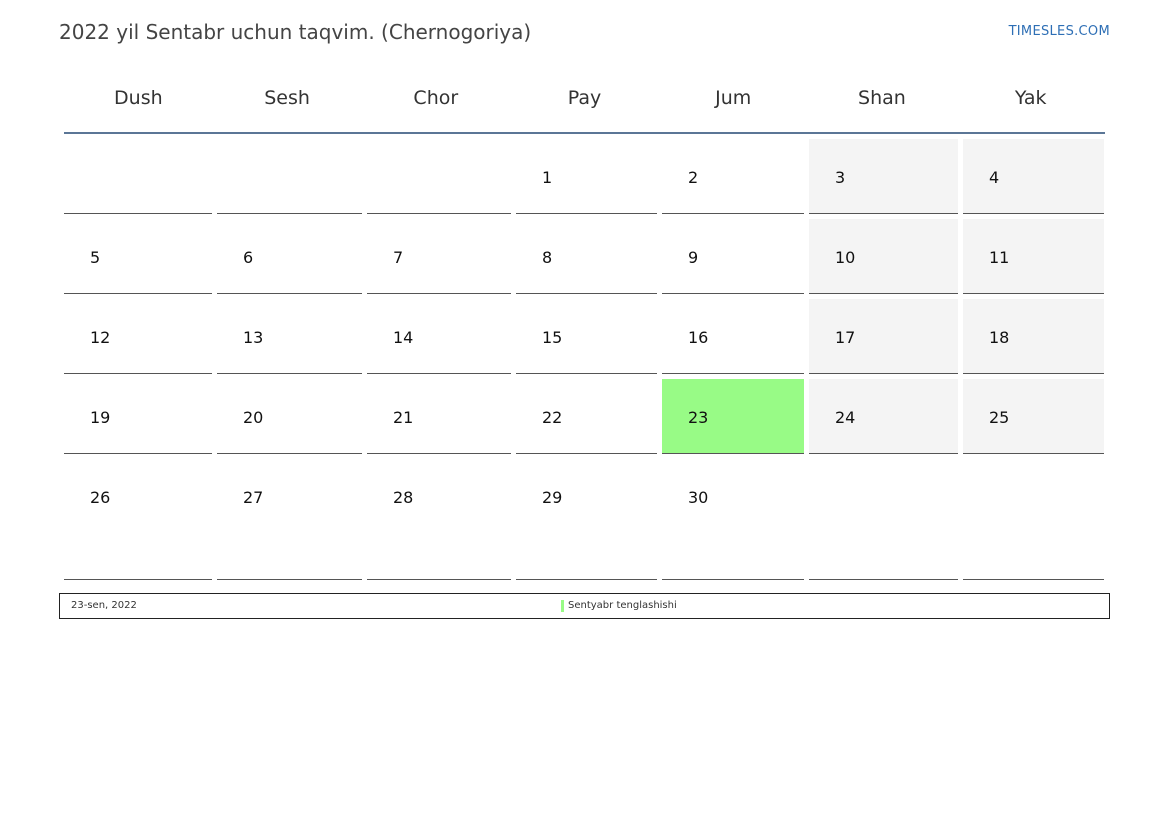 This screenshot has height=827, width=1169. I want to click on weekday-label: Dush, so click(138, 98).